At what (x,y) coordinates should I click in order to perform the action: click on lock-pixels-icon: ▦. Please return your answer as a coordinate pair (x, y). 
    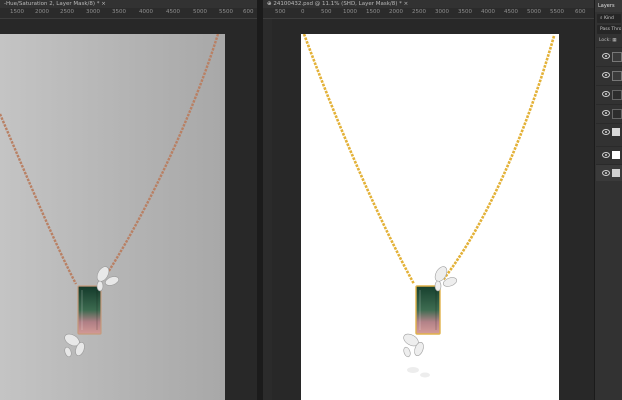
    Looking at the image, I should click on (614, 40).